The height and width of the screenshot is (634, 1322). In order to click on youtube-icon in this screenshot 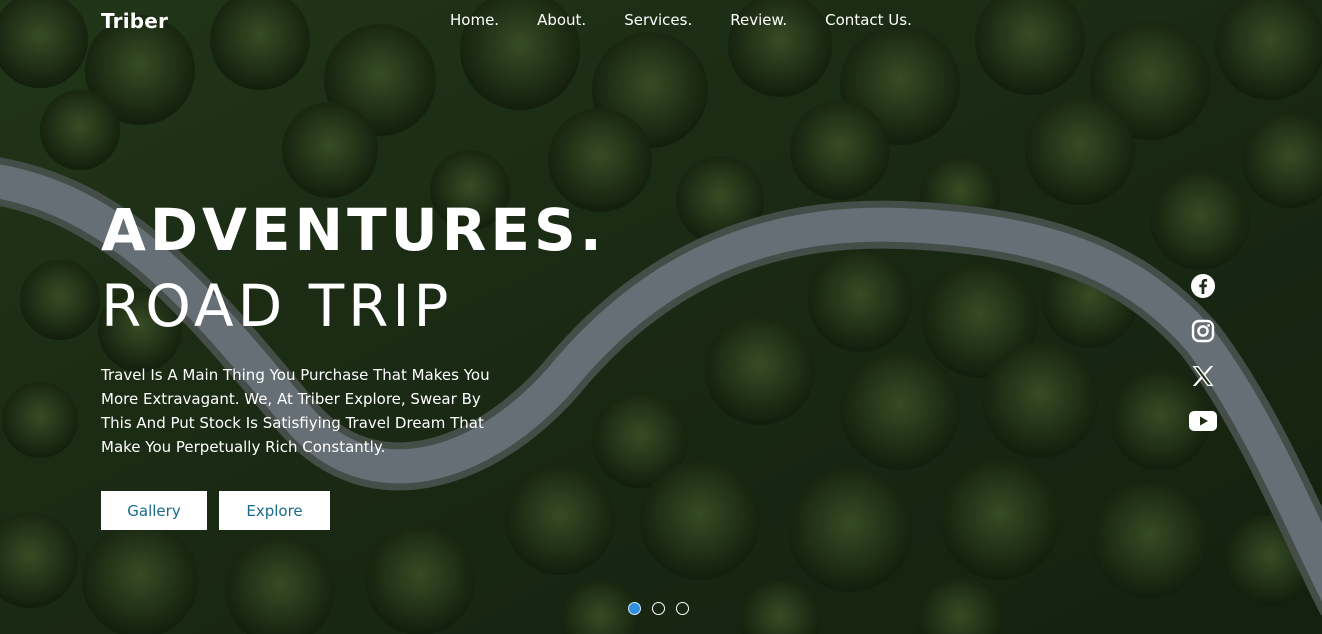, I will do `click(1203, 421)`.